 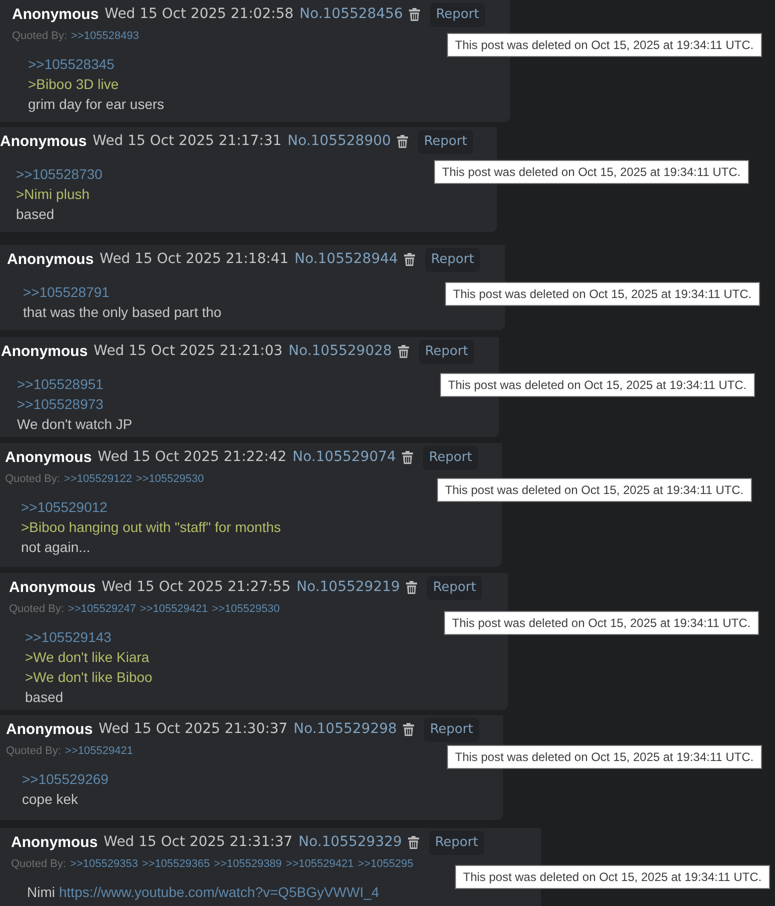 What do you see at coordinates (194, 260) in the screenshot?
I see `post-date: Wed 15 Oct 2025 21:18:41` at bounding box center [194, 260].